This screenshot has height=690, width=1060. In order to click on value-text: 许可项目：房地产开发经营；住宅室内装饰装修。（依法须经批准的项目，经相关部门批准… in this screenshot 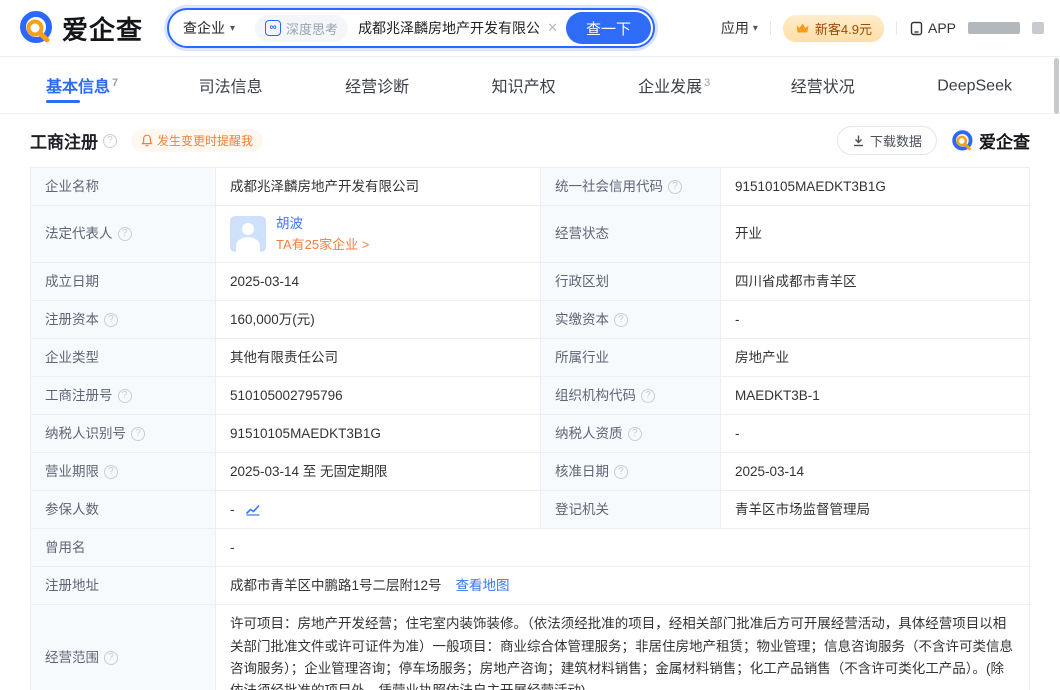, I will do `click(621, 653)`.